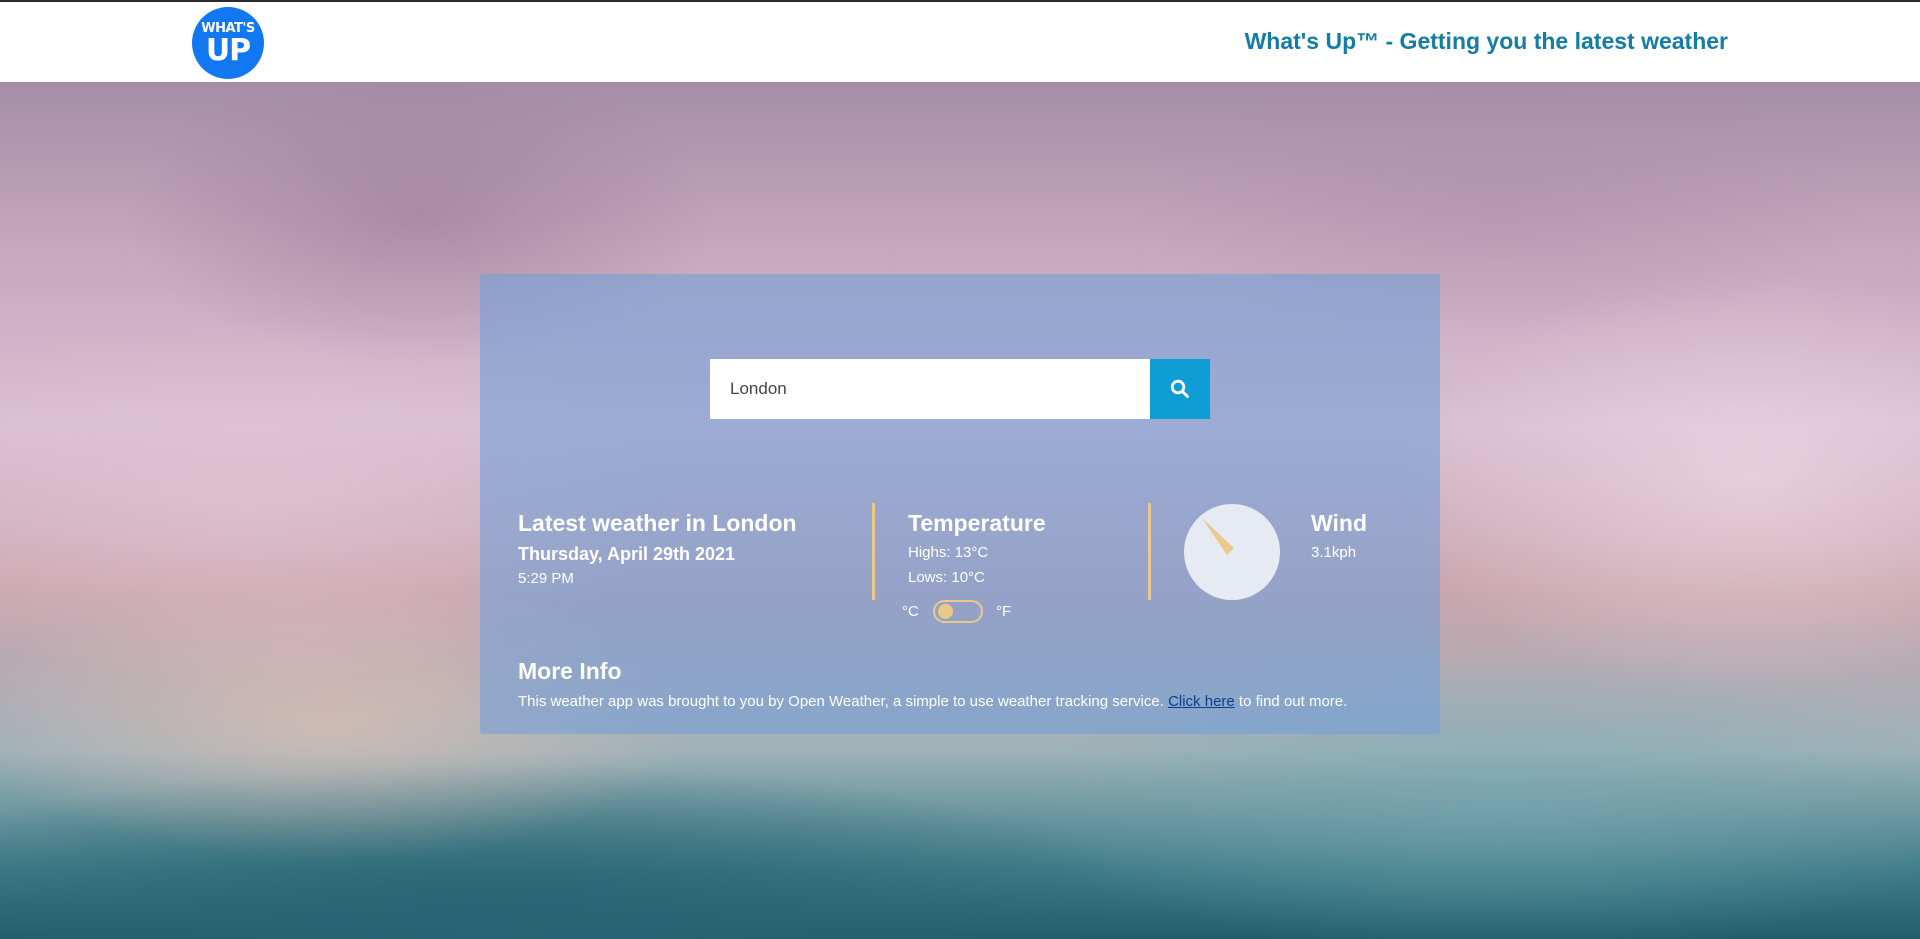 The height and width of the screenshot is (939, 1920). I want to click on search-bar, so click(960, 389).